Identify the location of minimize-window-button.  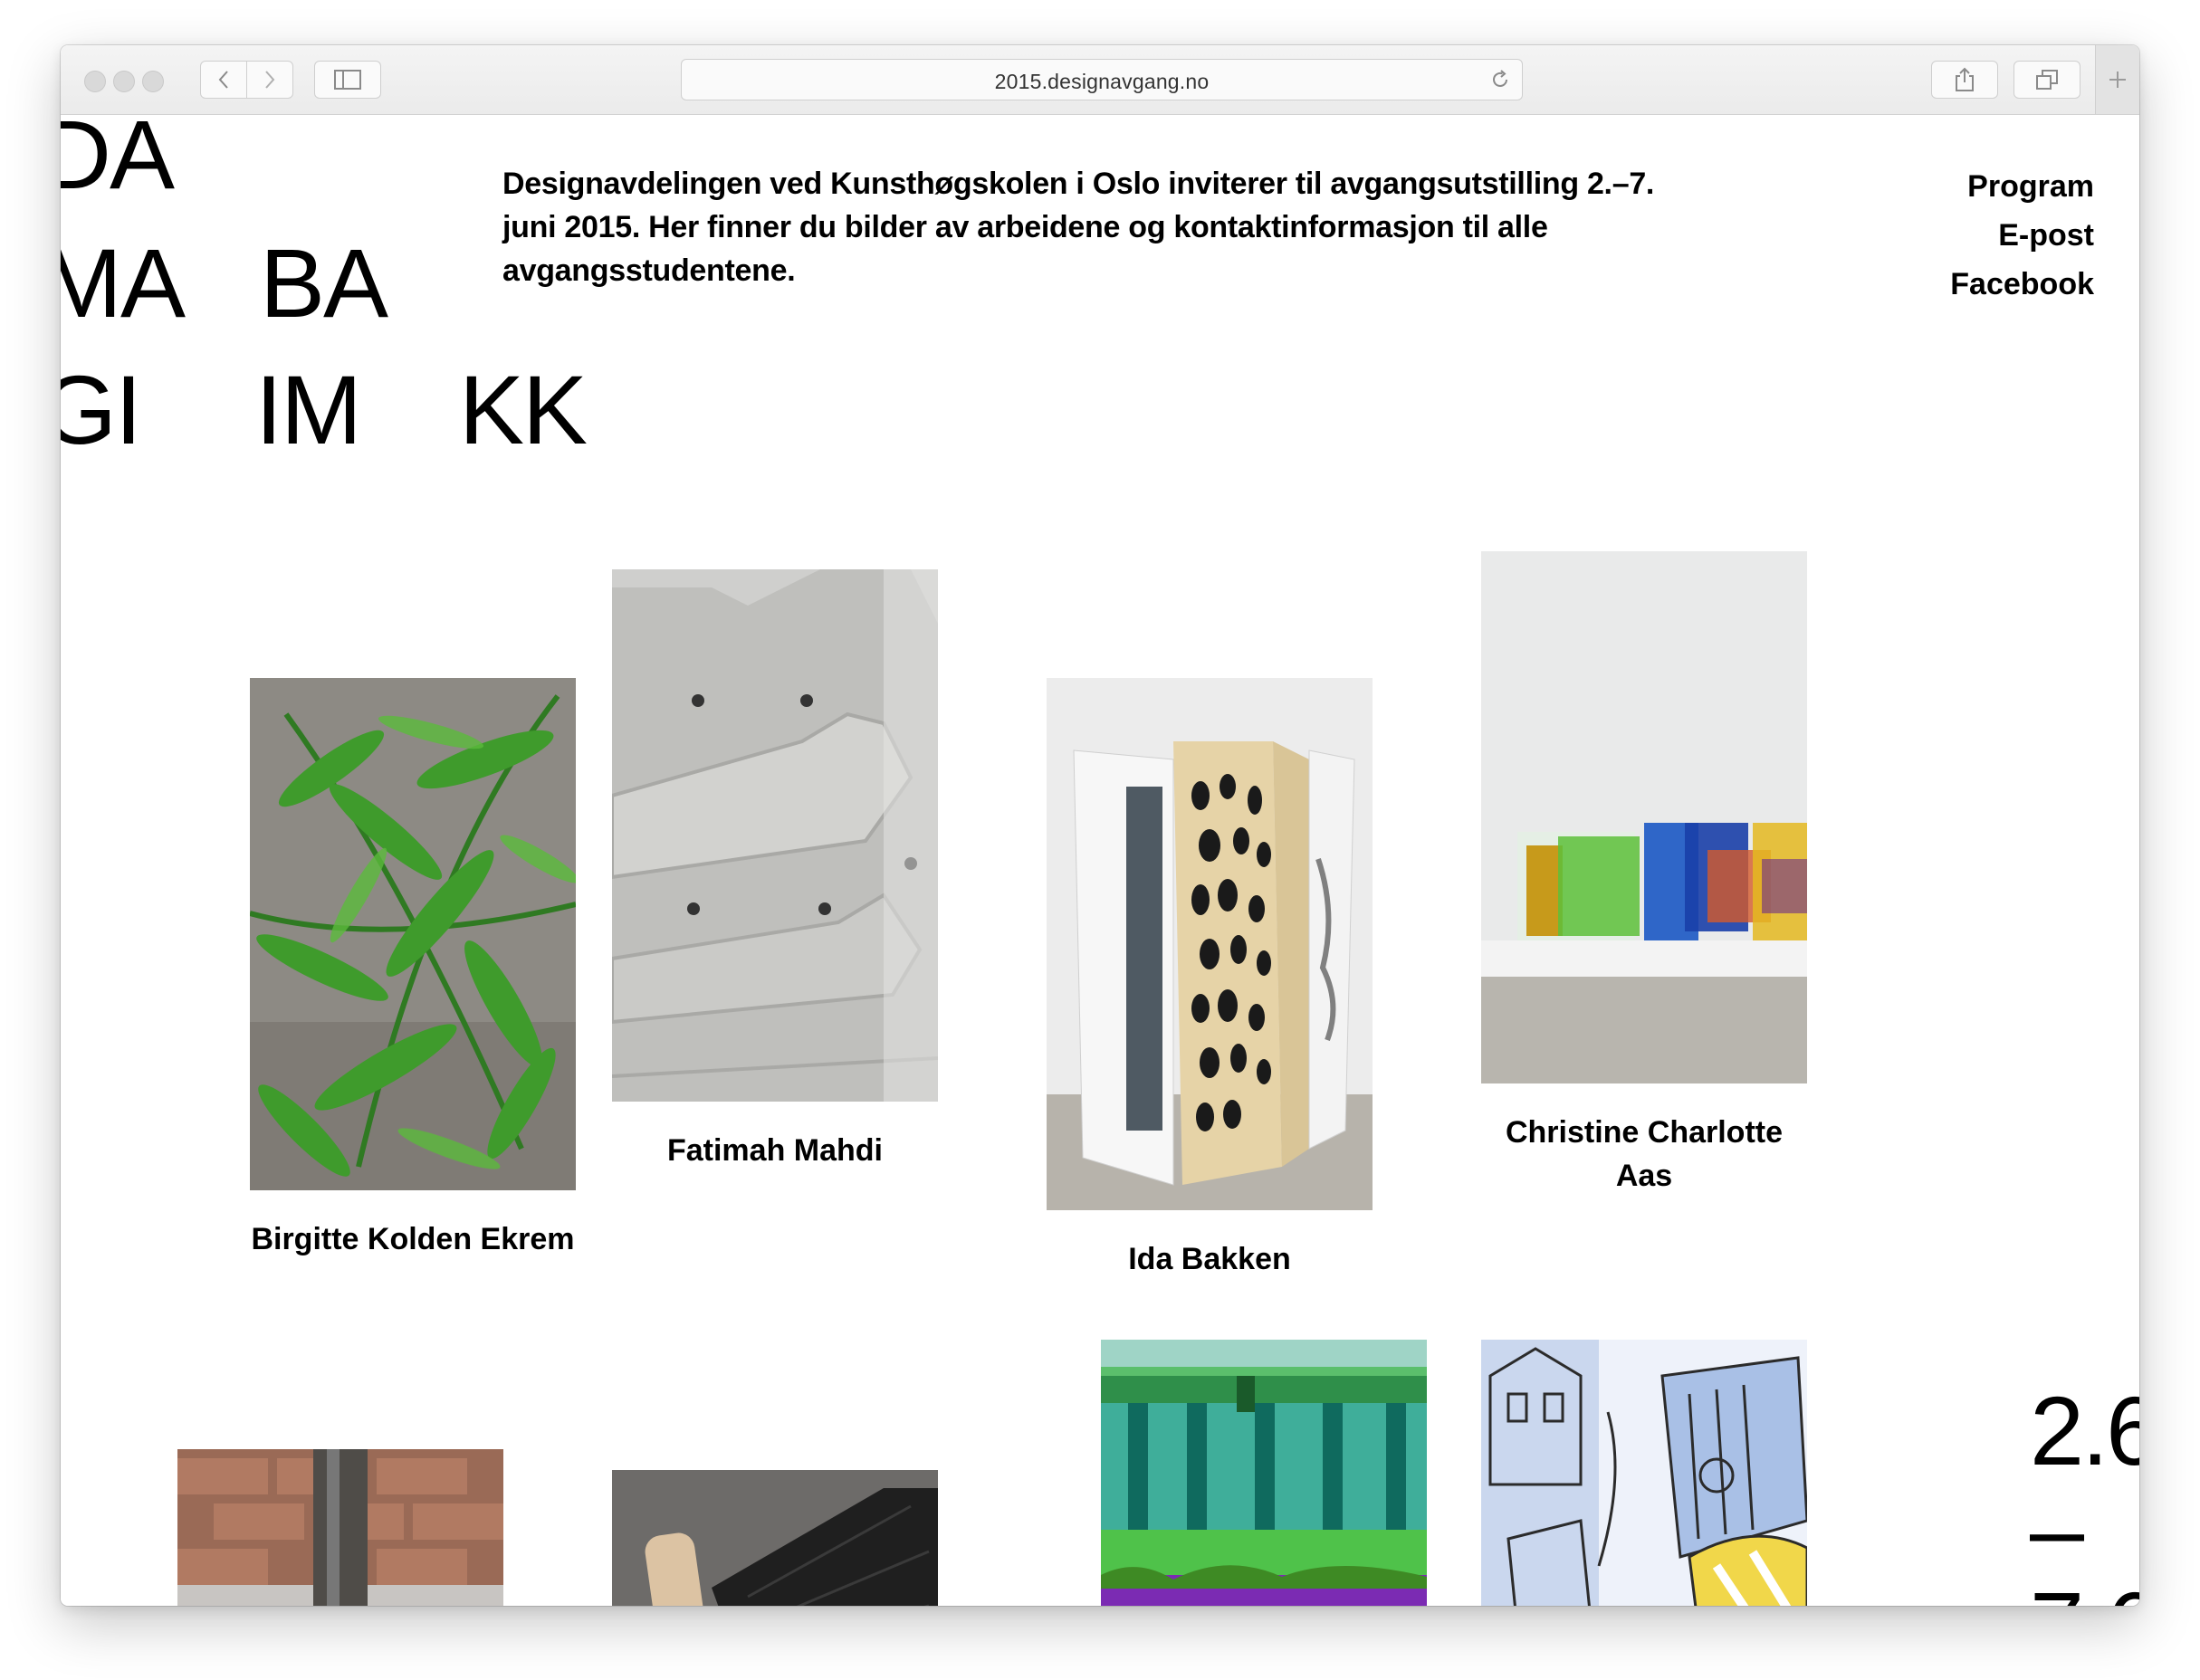
(124, 81).